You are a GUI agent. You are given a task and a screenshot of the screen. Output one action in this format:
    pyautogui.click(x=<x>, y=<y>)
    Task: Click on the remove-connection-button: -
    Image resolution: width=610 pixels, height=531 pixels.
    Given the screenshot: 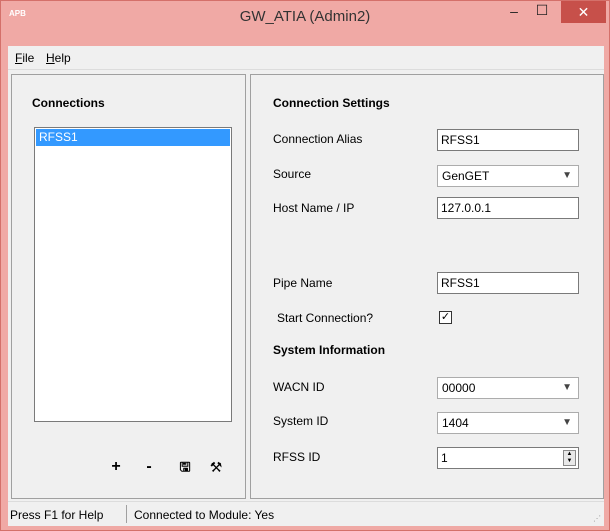 What is the action you would take?
    pyautogui.click(x=149, y=467)
    